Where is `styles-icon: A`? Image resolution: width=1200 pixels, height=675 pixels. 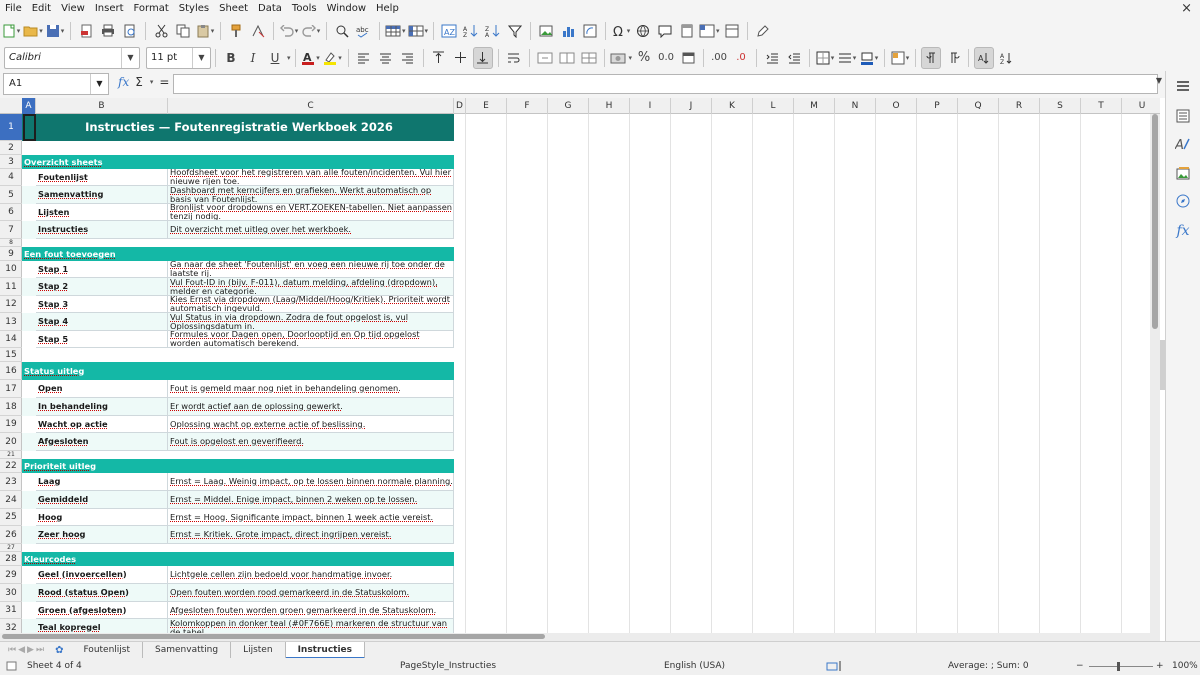
styles-icon: A is located at coordinates (1183, 144).